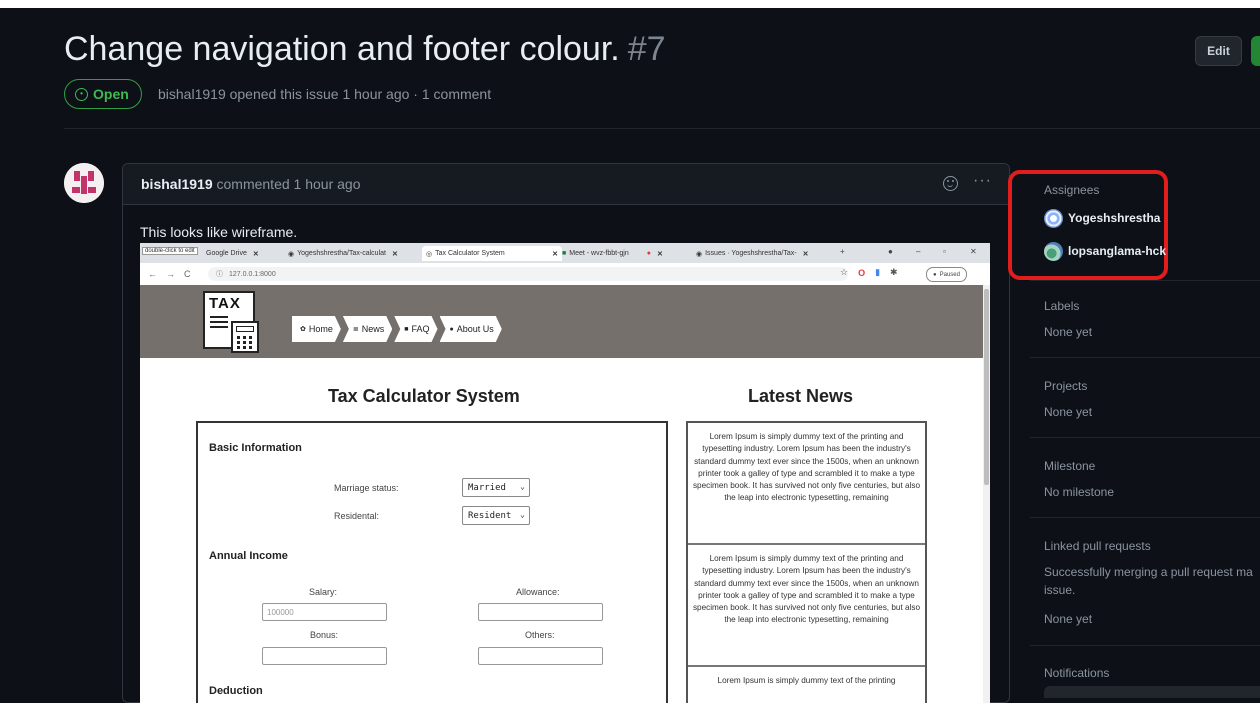 This screenshot has height=703, width=1260. Describe the element at coordinates (561, 321) in the screenshot. I see `site-header: TAX ✿ Home ≣ News ■ FAQ ● About Us` at that location.